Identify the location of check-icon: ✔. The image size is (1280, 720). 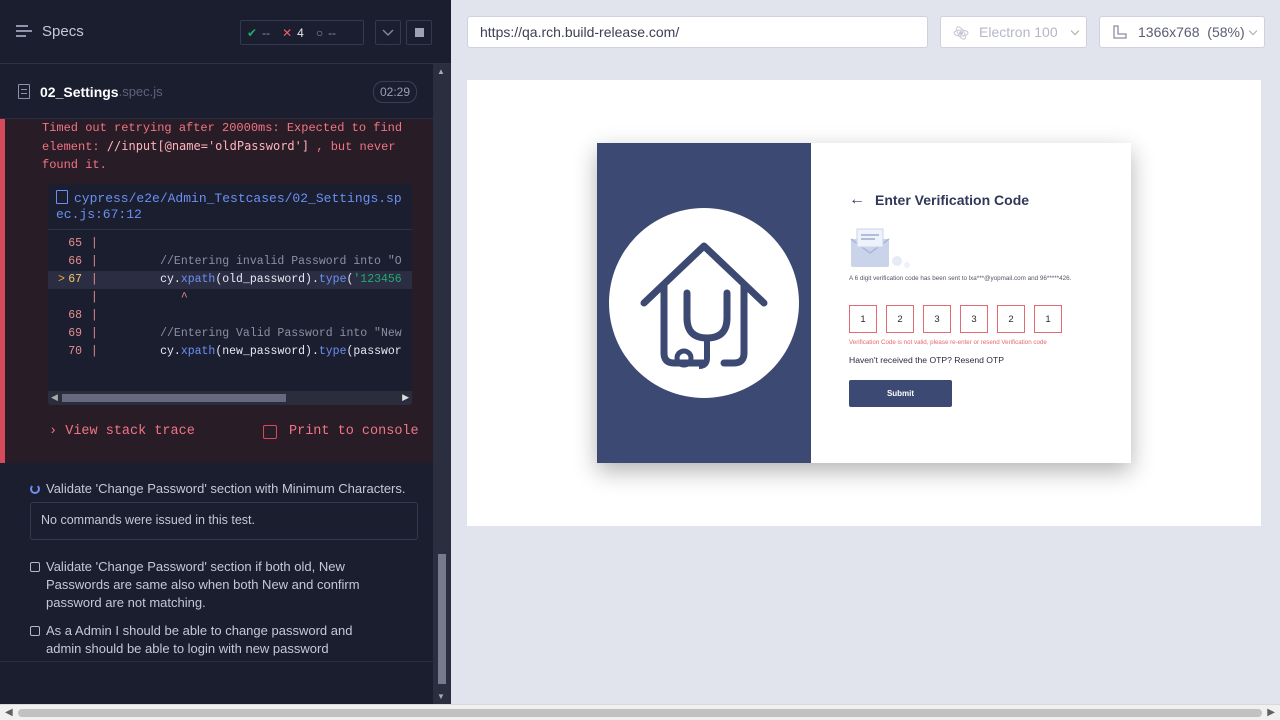
(252, 32).